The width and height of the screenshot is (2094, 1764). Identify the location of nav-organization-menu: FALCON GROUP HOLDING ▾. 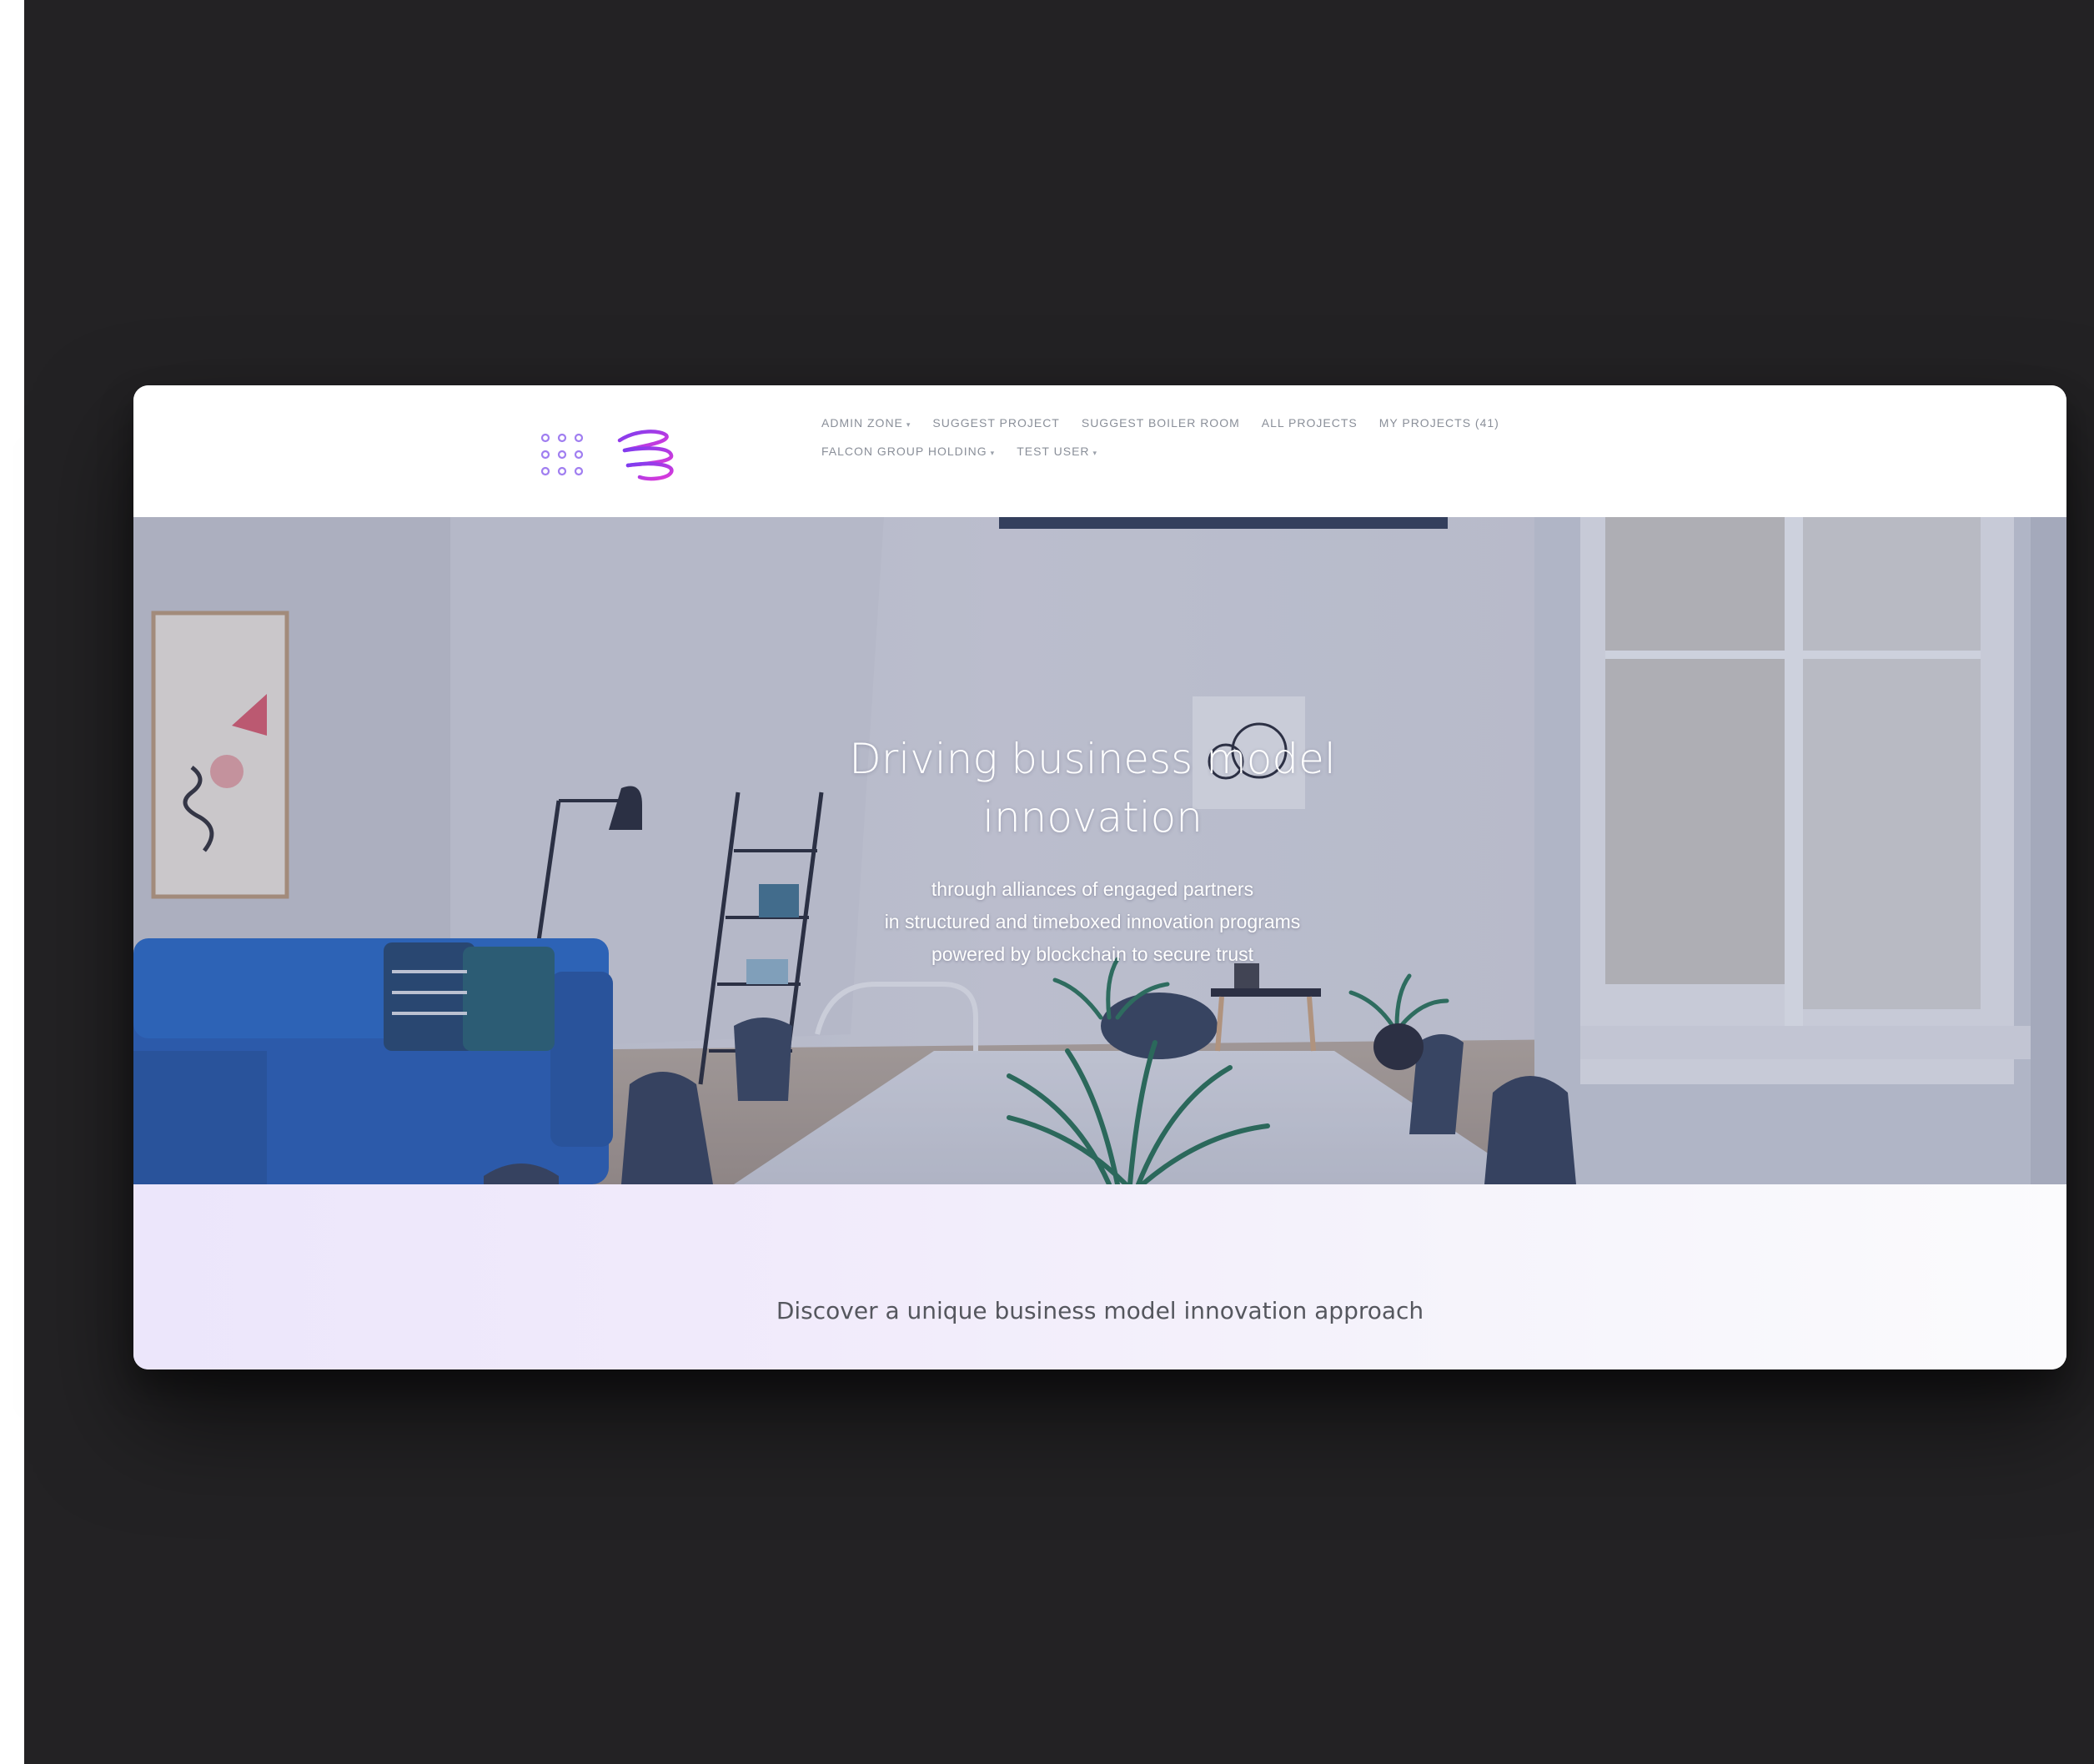
(908, 452).